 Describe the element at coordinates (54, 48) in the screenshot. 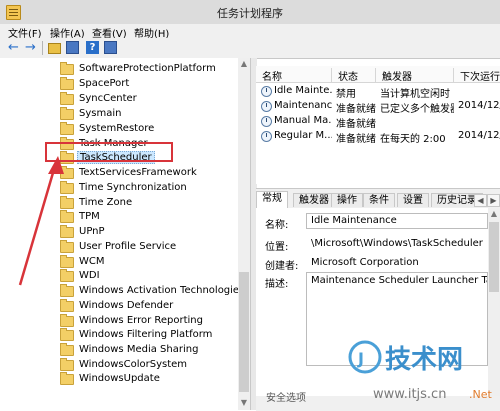

I see `folder-up-icon` at that location.